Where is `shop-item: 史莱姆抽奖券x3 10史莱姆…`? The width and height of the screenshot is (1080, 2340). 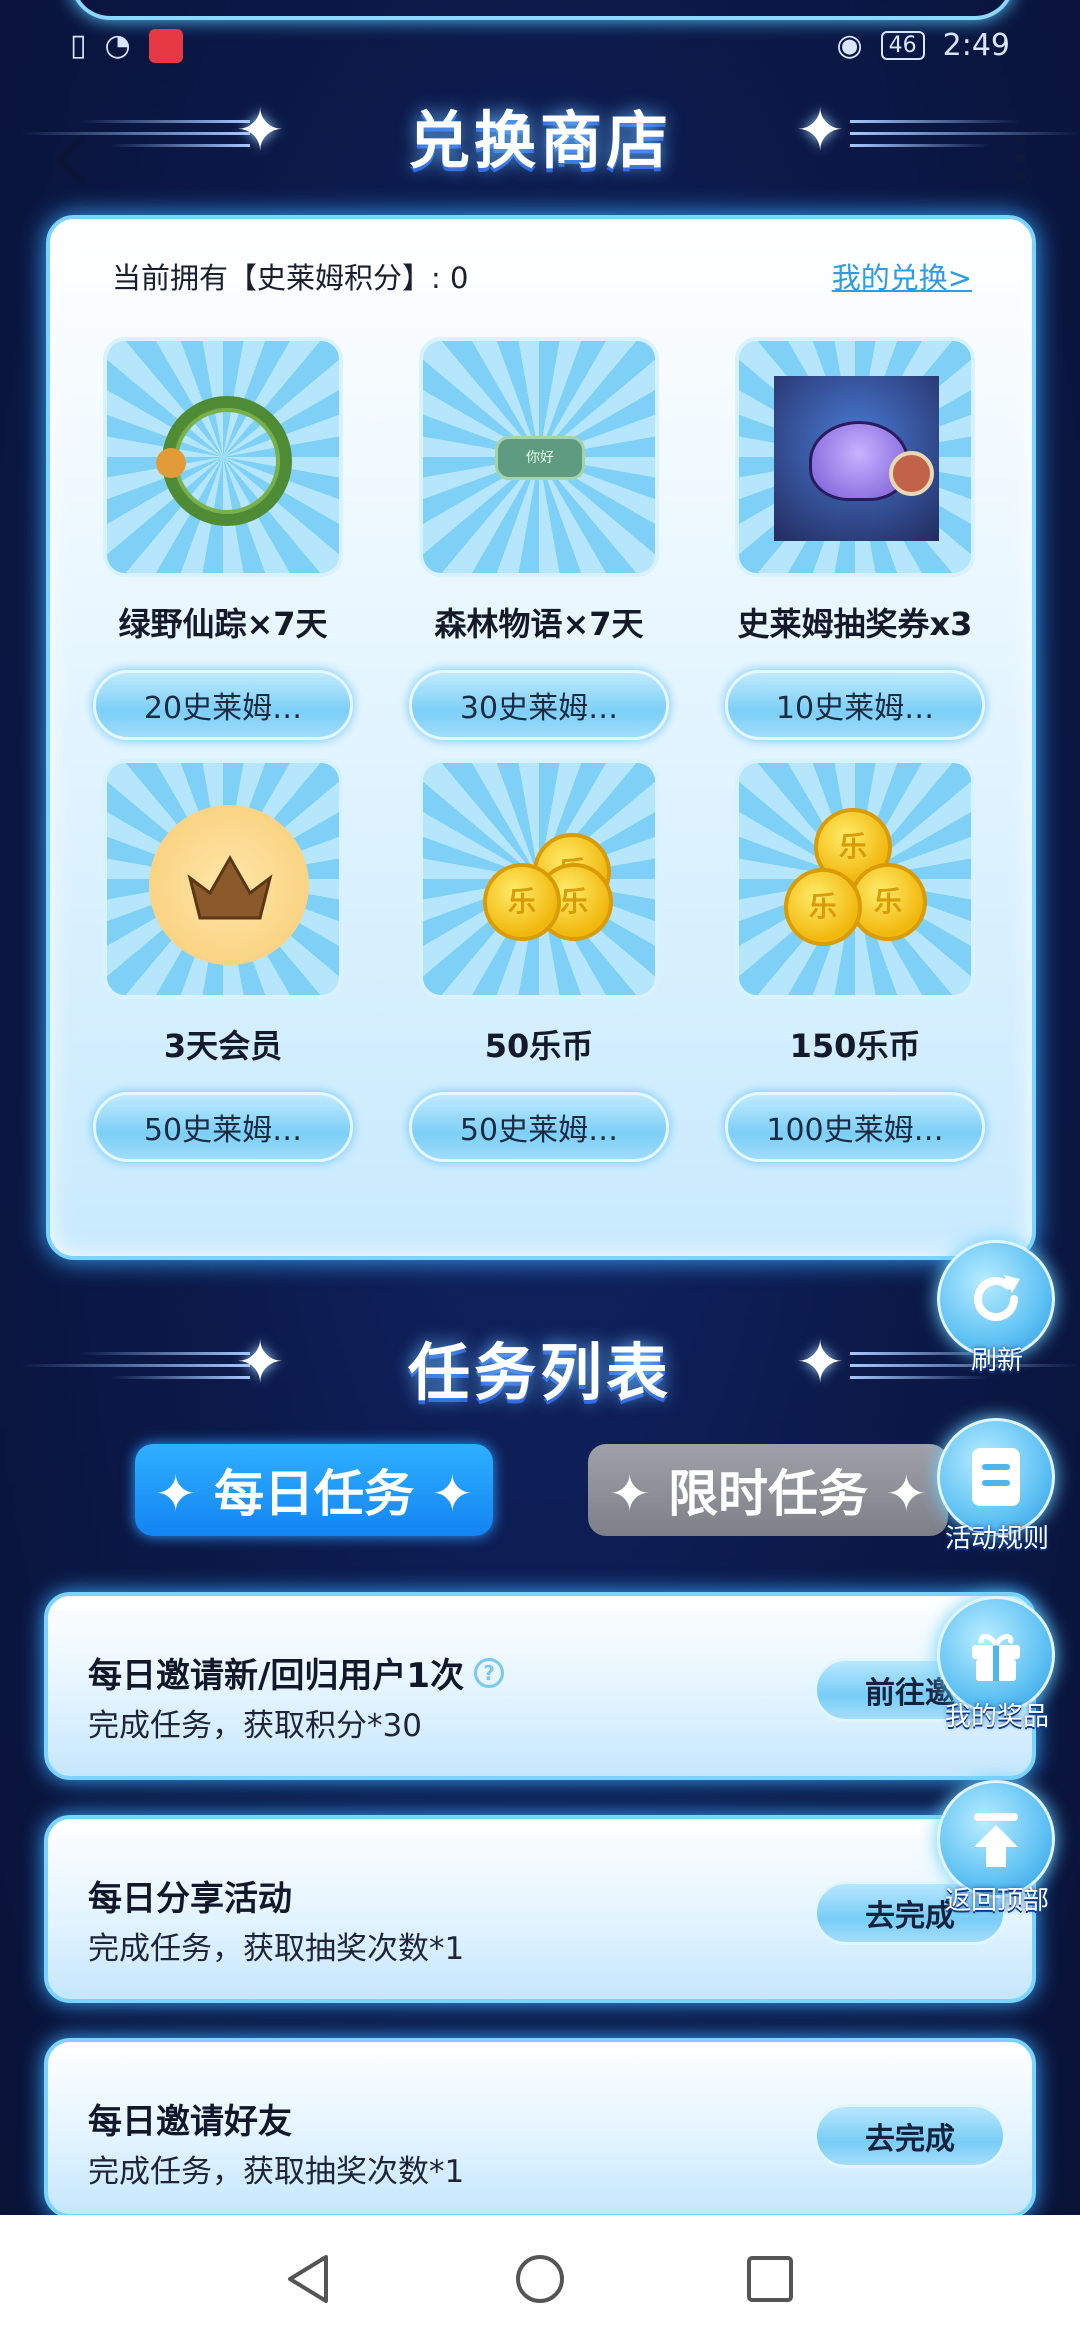 shop-item: 史莱姆抽奖券x3 10史莱姆… is located at coordinates (855, 547).